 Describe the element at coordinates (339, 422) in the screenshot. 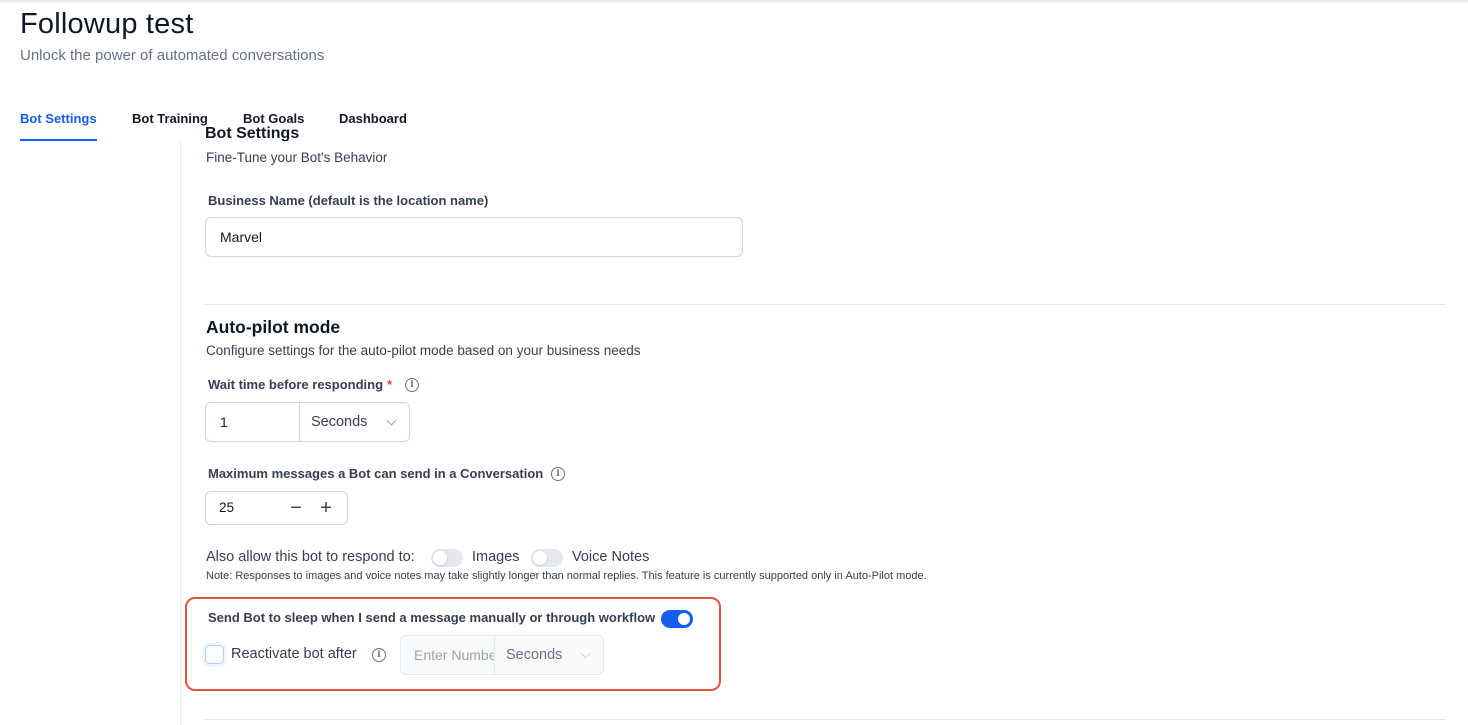

I see `wait-time-unit-value: Seconds` at that location.